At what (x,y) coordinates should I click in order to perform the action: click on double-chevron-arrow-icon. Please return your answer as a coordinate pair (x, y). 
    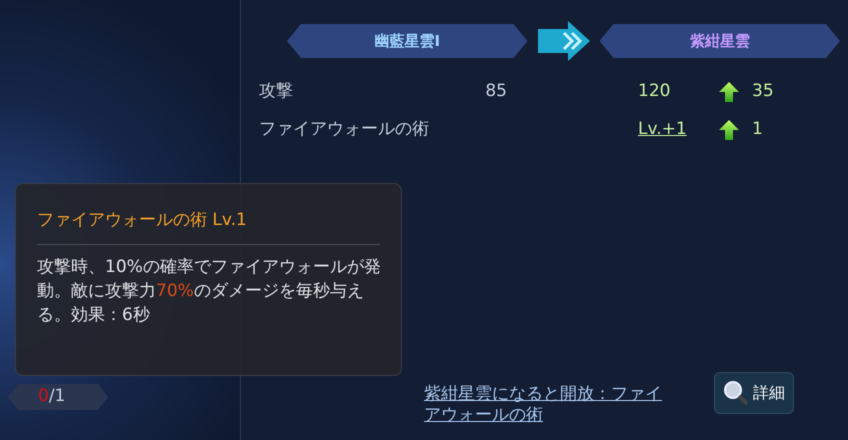
    Looking at the image, I should click on (564, 41).